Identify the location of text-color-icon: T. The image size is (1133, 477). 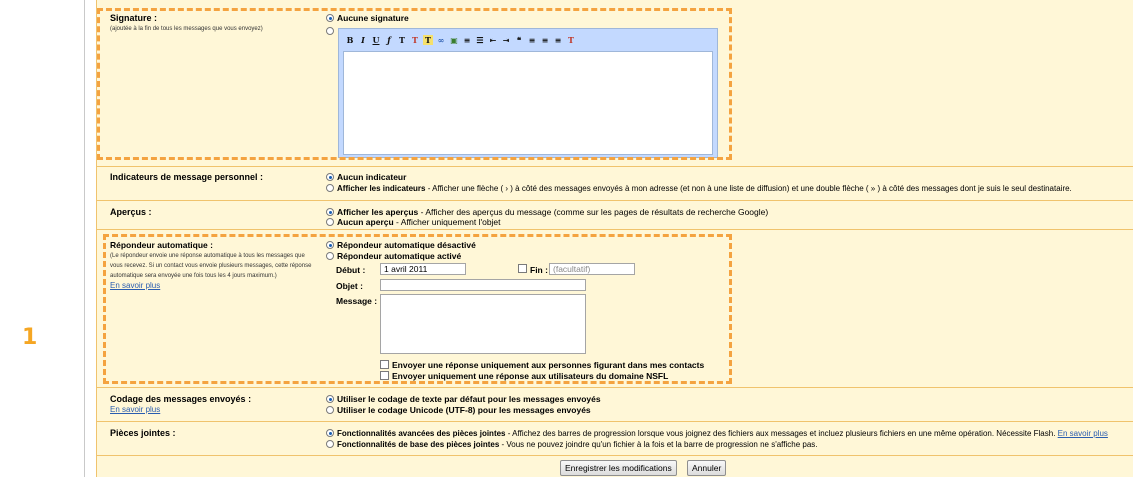
(415, 40).